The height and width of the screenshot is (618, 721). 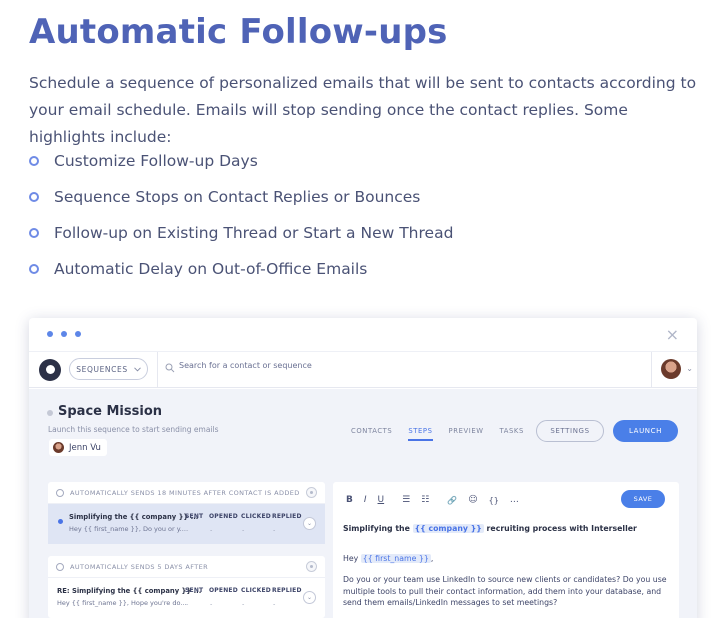 What do you see at coordinates (466, 434) in the screenshot?
I see `tab-preview: PREVIEW` at bounding box center [466, 434].